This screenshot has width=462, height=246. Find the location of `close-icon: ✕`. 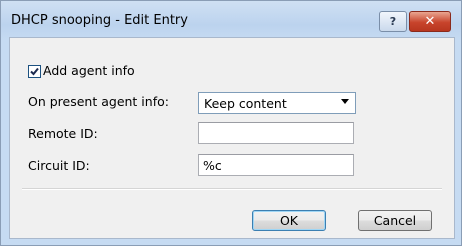

close-icon: ✕ is located at coordinates (430, 21).